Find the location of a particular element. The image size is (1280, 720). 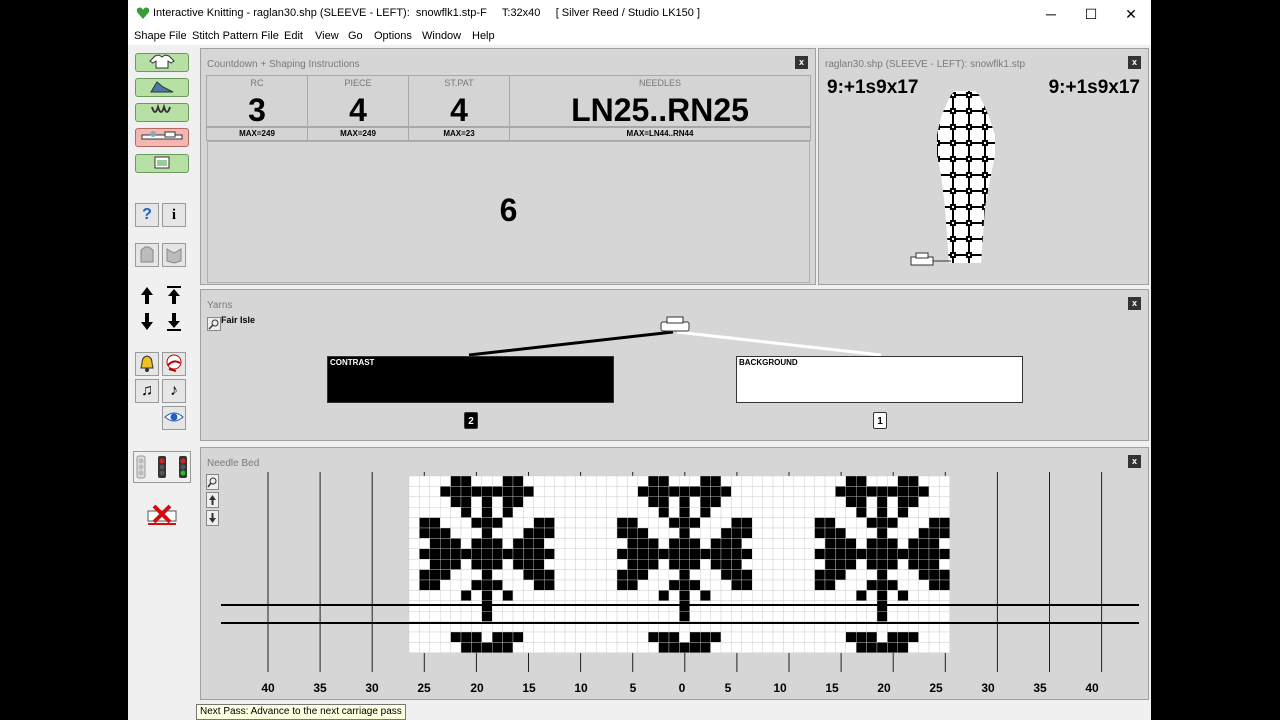

minimize-button: ─ is located at coordinates (1051, 14).